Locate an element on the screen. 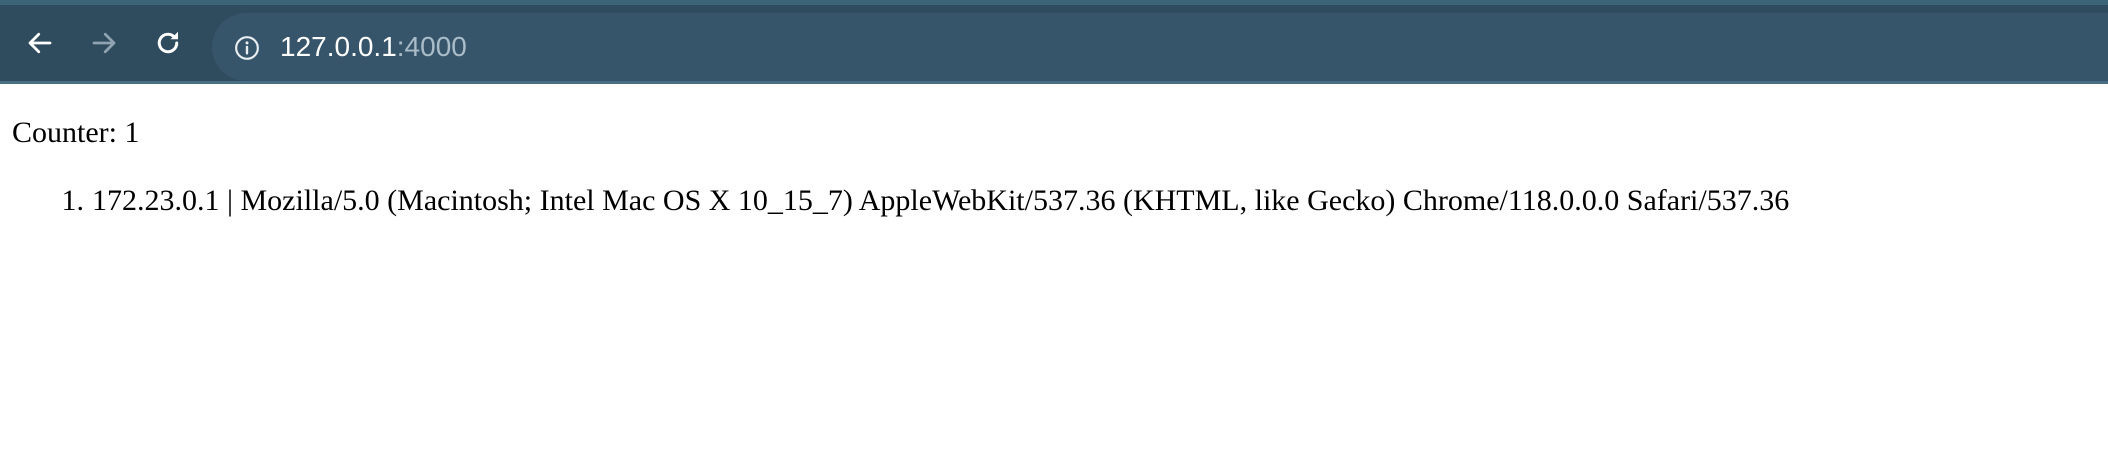  list-item-number: 1. is located at coordinates (73, 200).